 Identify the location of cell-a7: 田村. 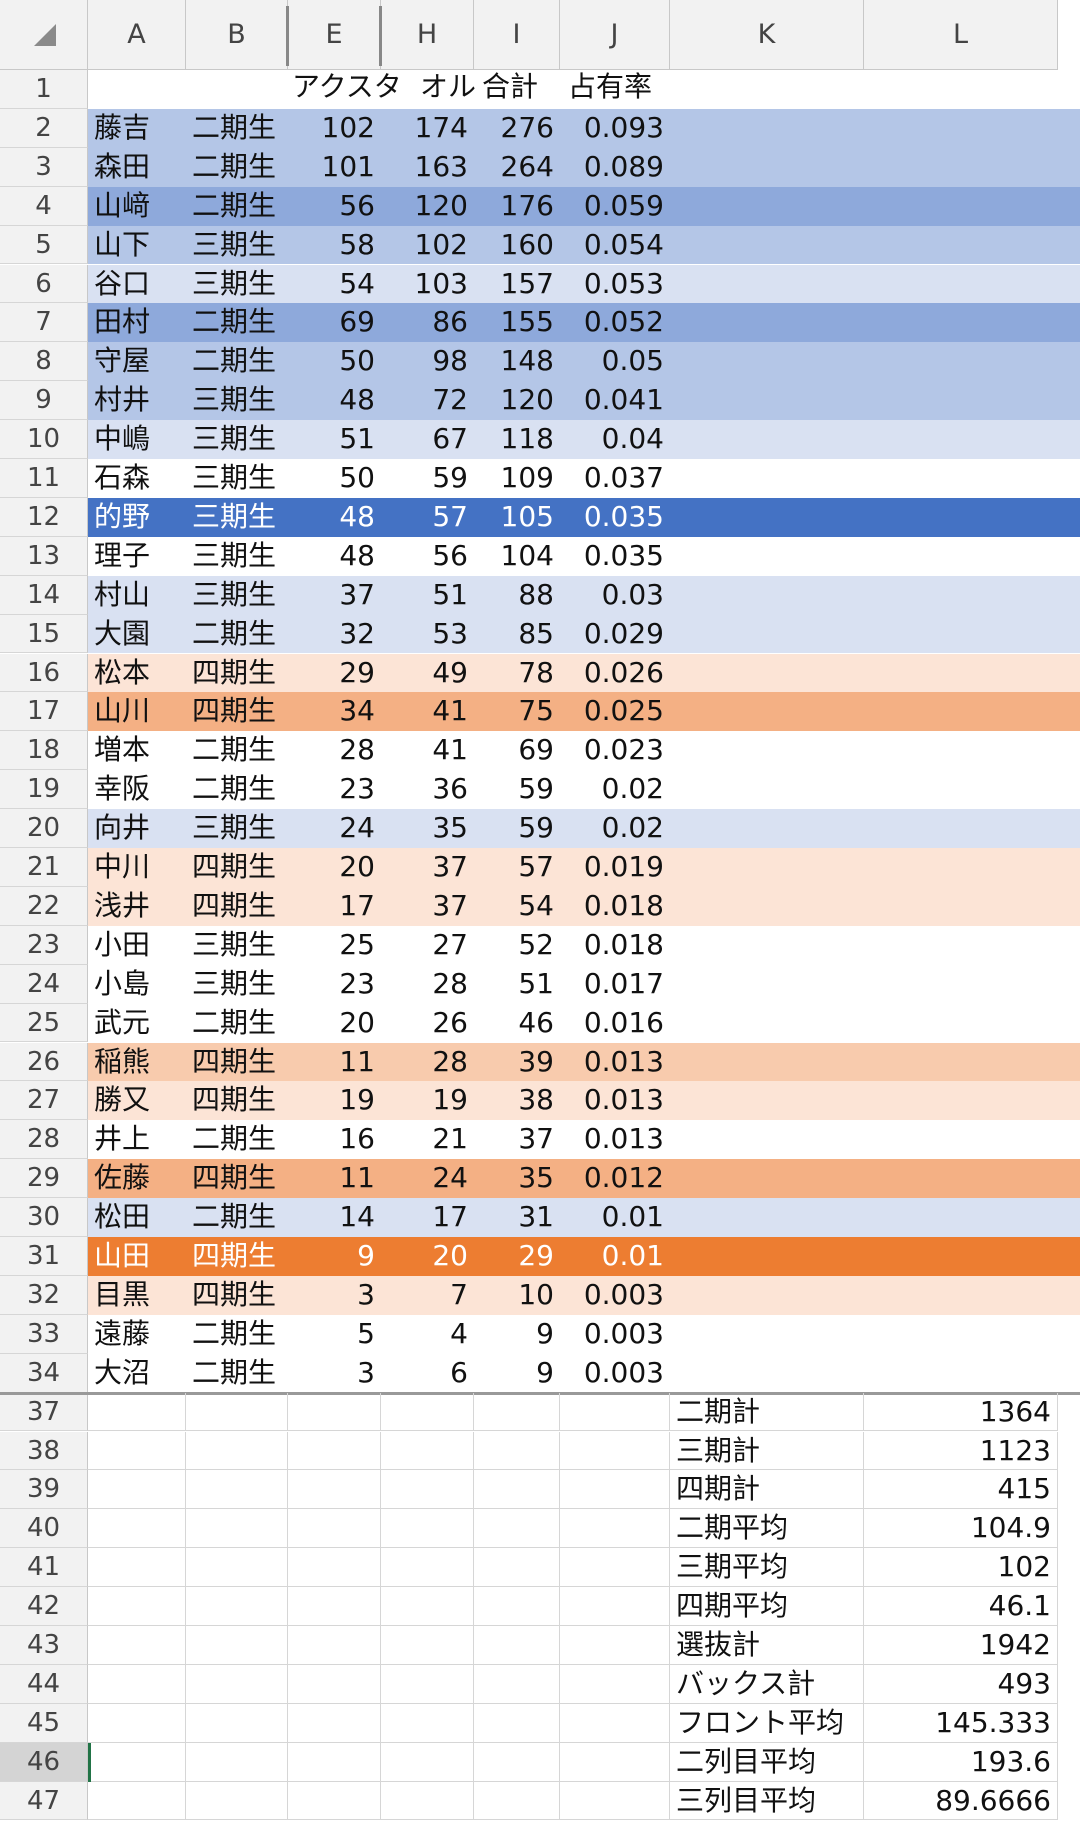
(137, 322).